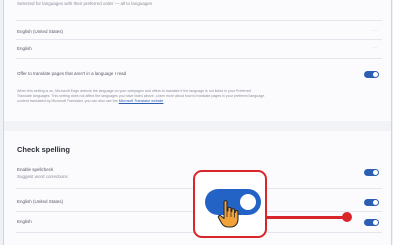 The width and height of the screenshot is (393, 245). Describe the element at coordinates (35, 169) in the screenshot. I see `spellcheck-label: Enable spellcheck` at that location.